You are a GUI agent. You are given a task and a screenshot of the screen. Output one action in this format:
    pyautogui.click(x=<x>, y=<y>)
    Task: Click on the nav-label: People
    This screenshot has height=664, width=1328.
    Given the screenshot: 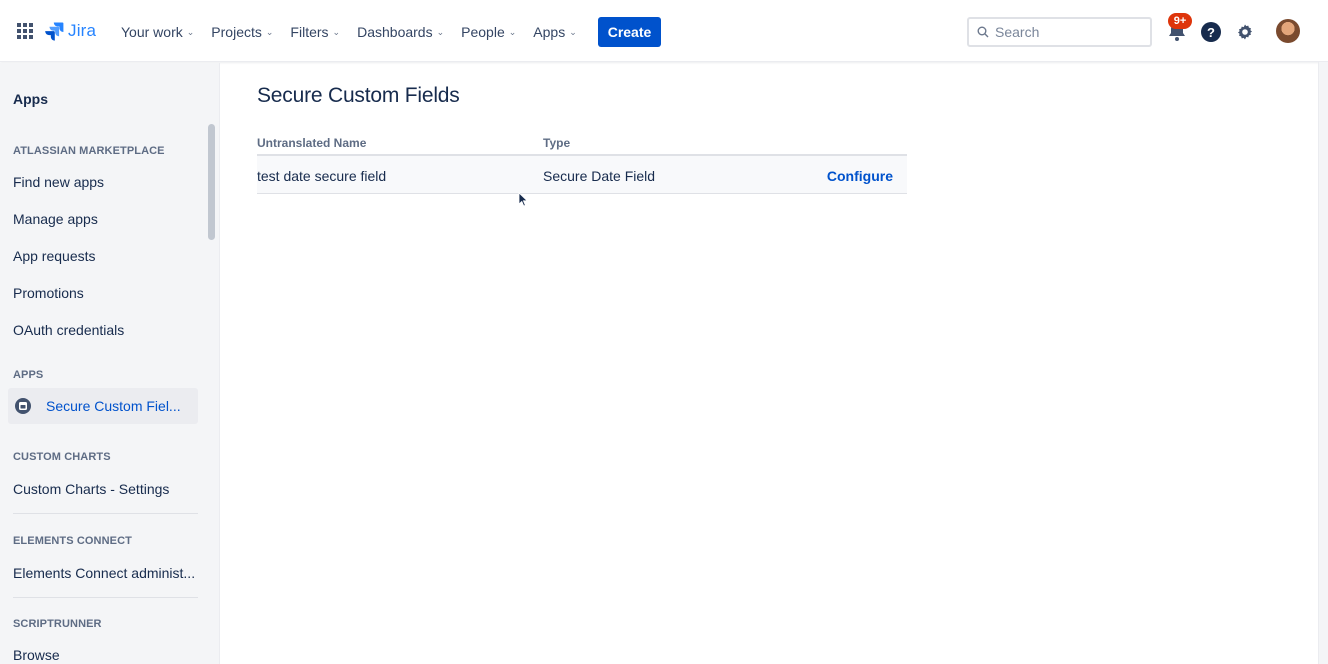 What is the action you would take?
    pyautogui.click(x=483, y=32)
    